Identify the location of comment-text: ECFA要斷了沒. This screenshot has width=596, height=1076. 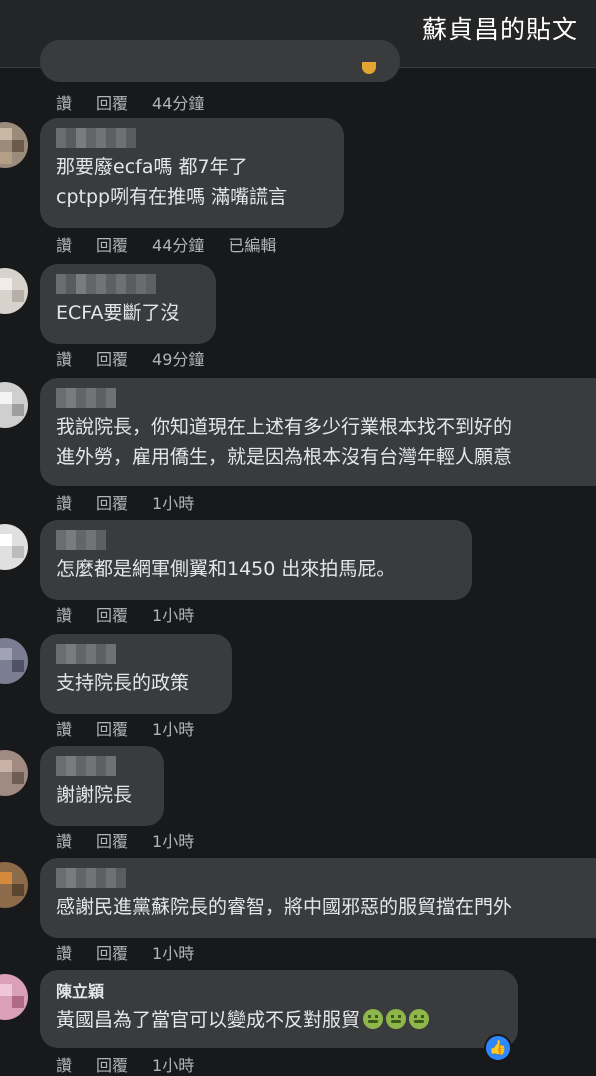
(118, 313).